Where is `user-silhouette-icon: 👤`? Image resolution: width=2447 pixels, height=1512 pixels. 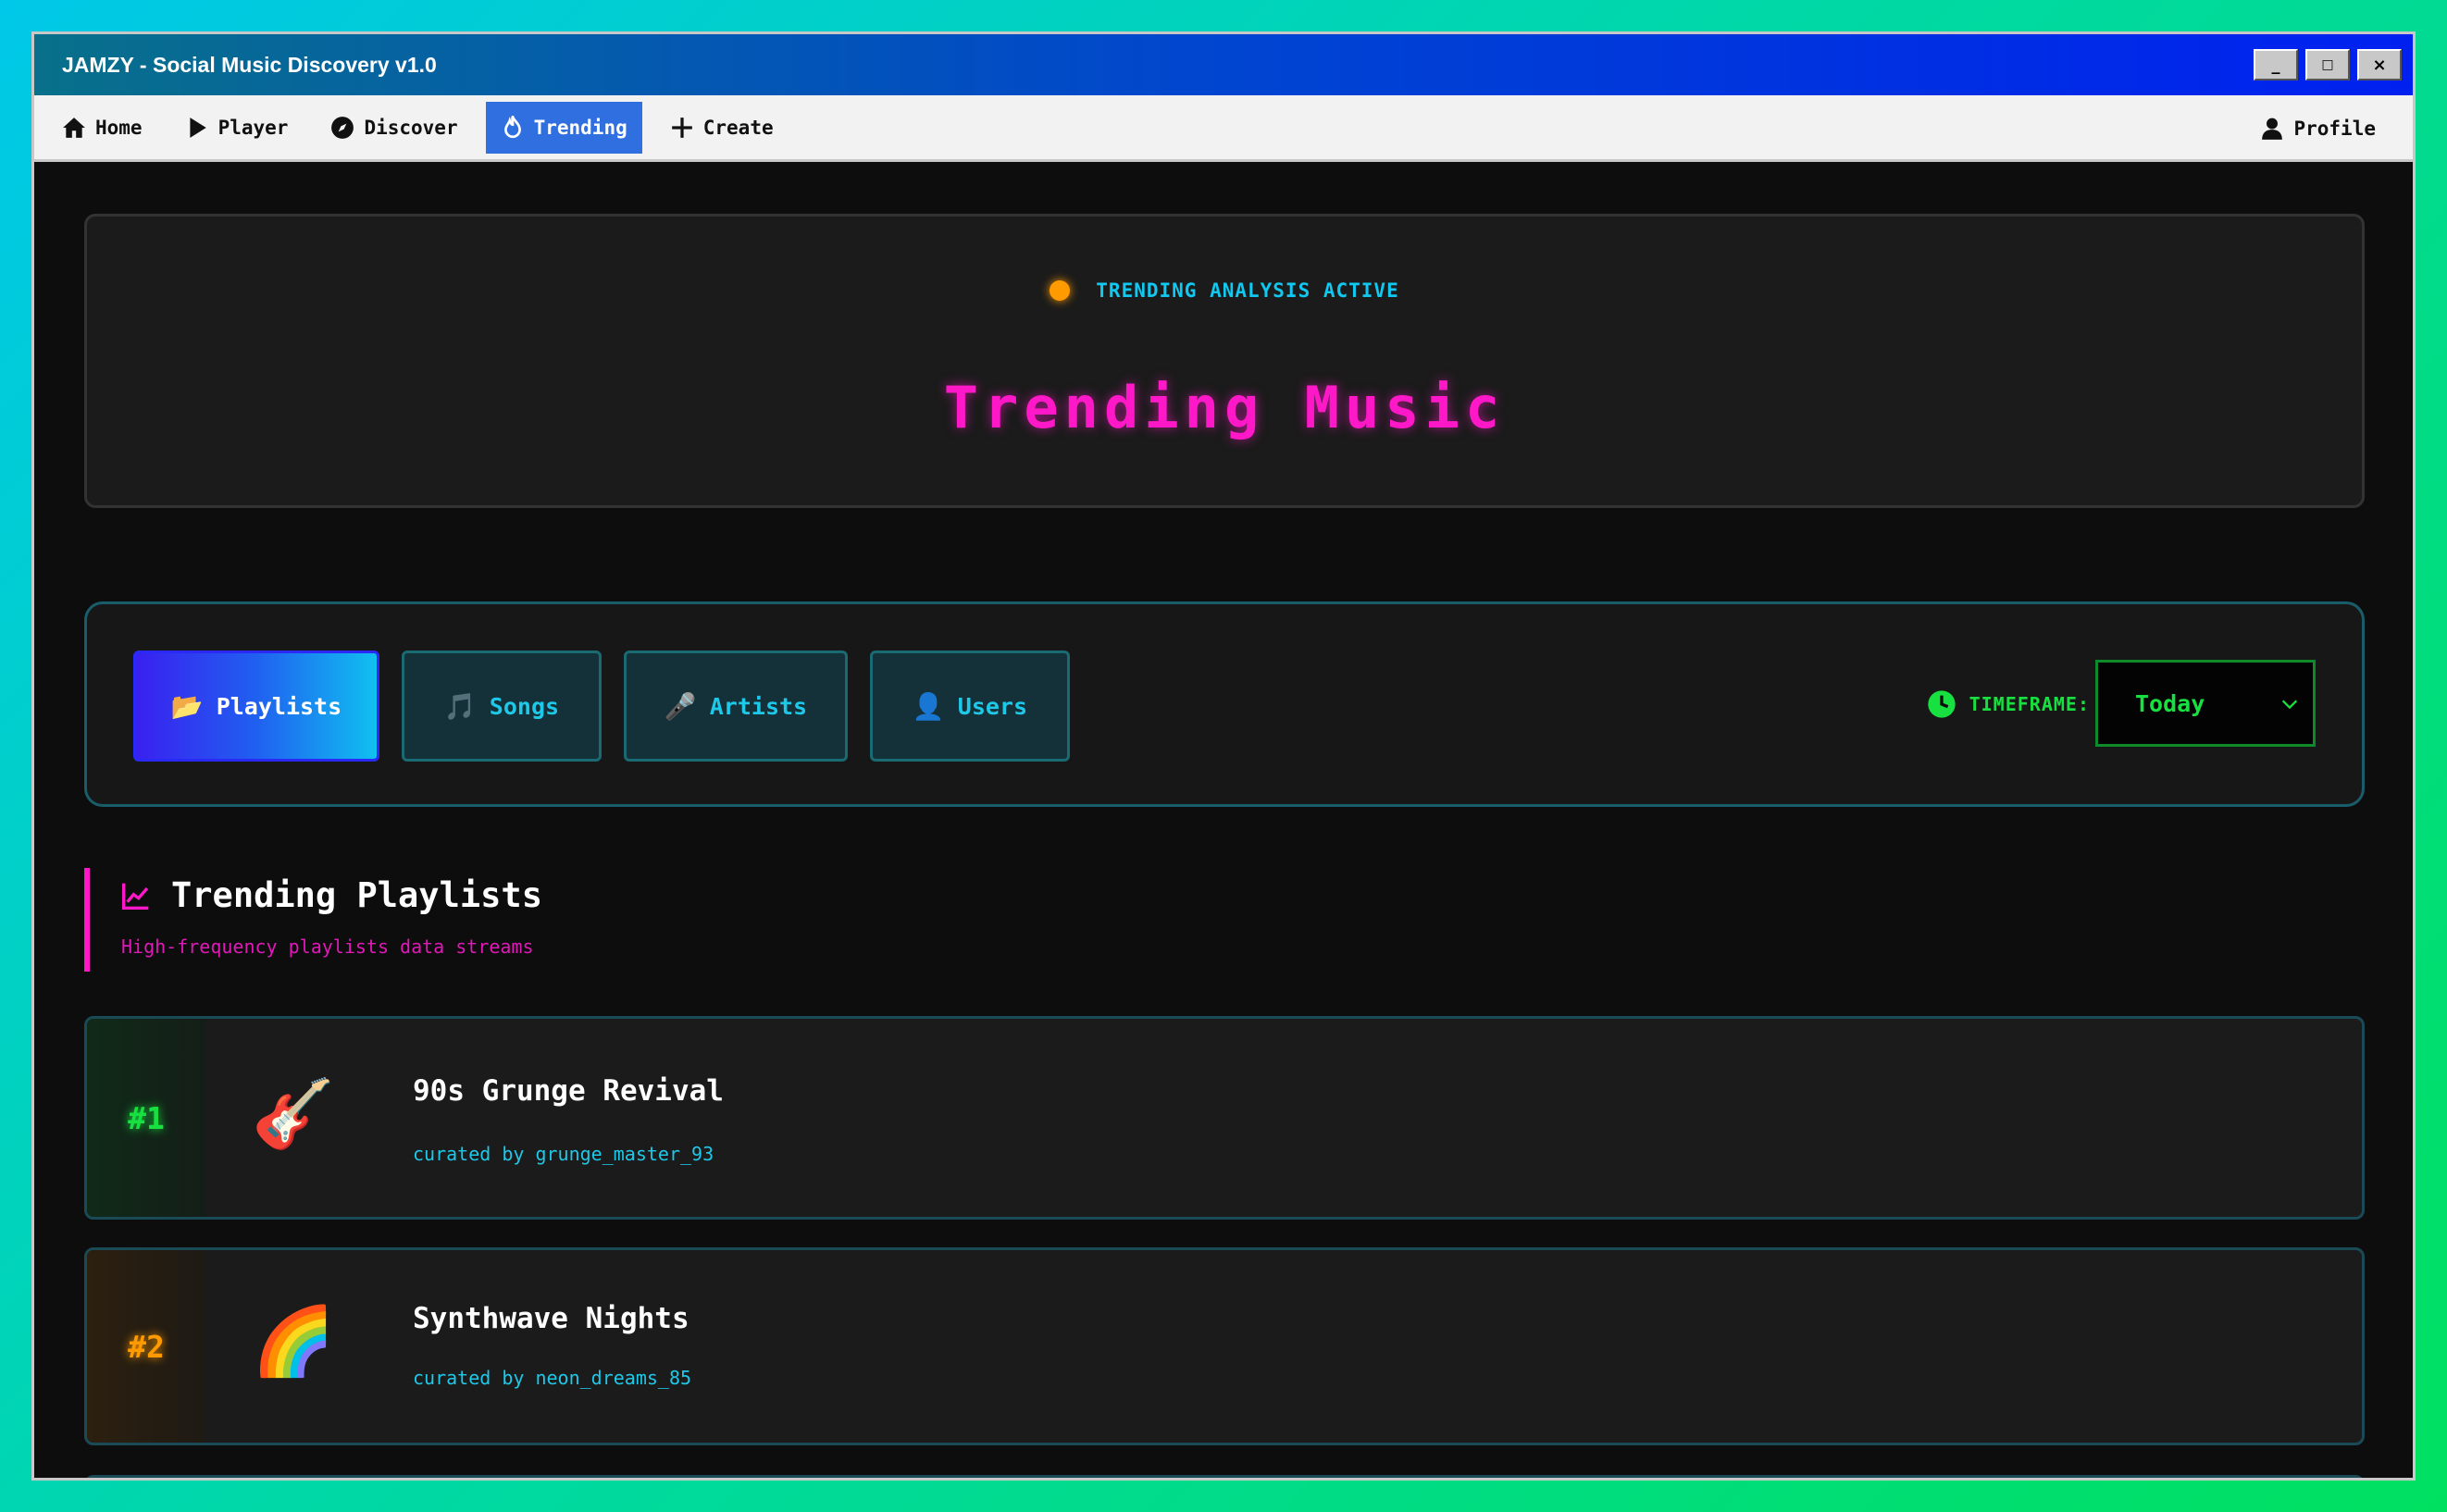
user-silhouette-icon: 👤 is located at coordinates (928, 706).